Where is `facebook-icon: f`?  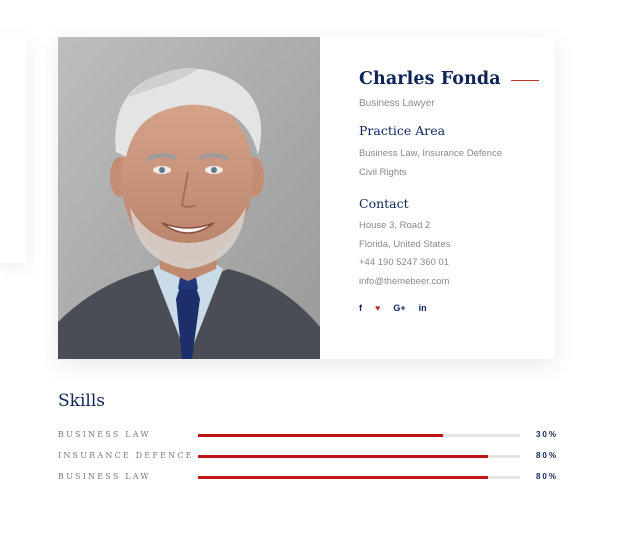 facebook-icon: f is located at coordinates (360, 308).